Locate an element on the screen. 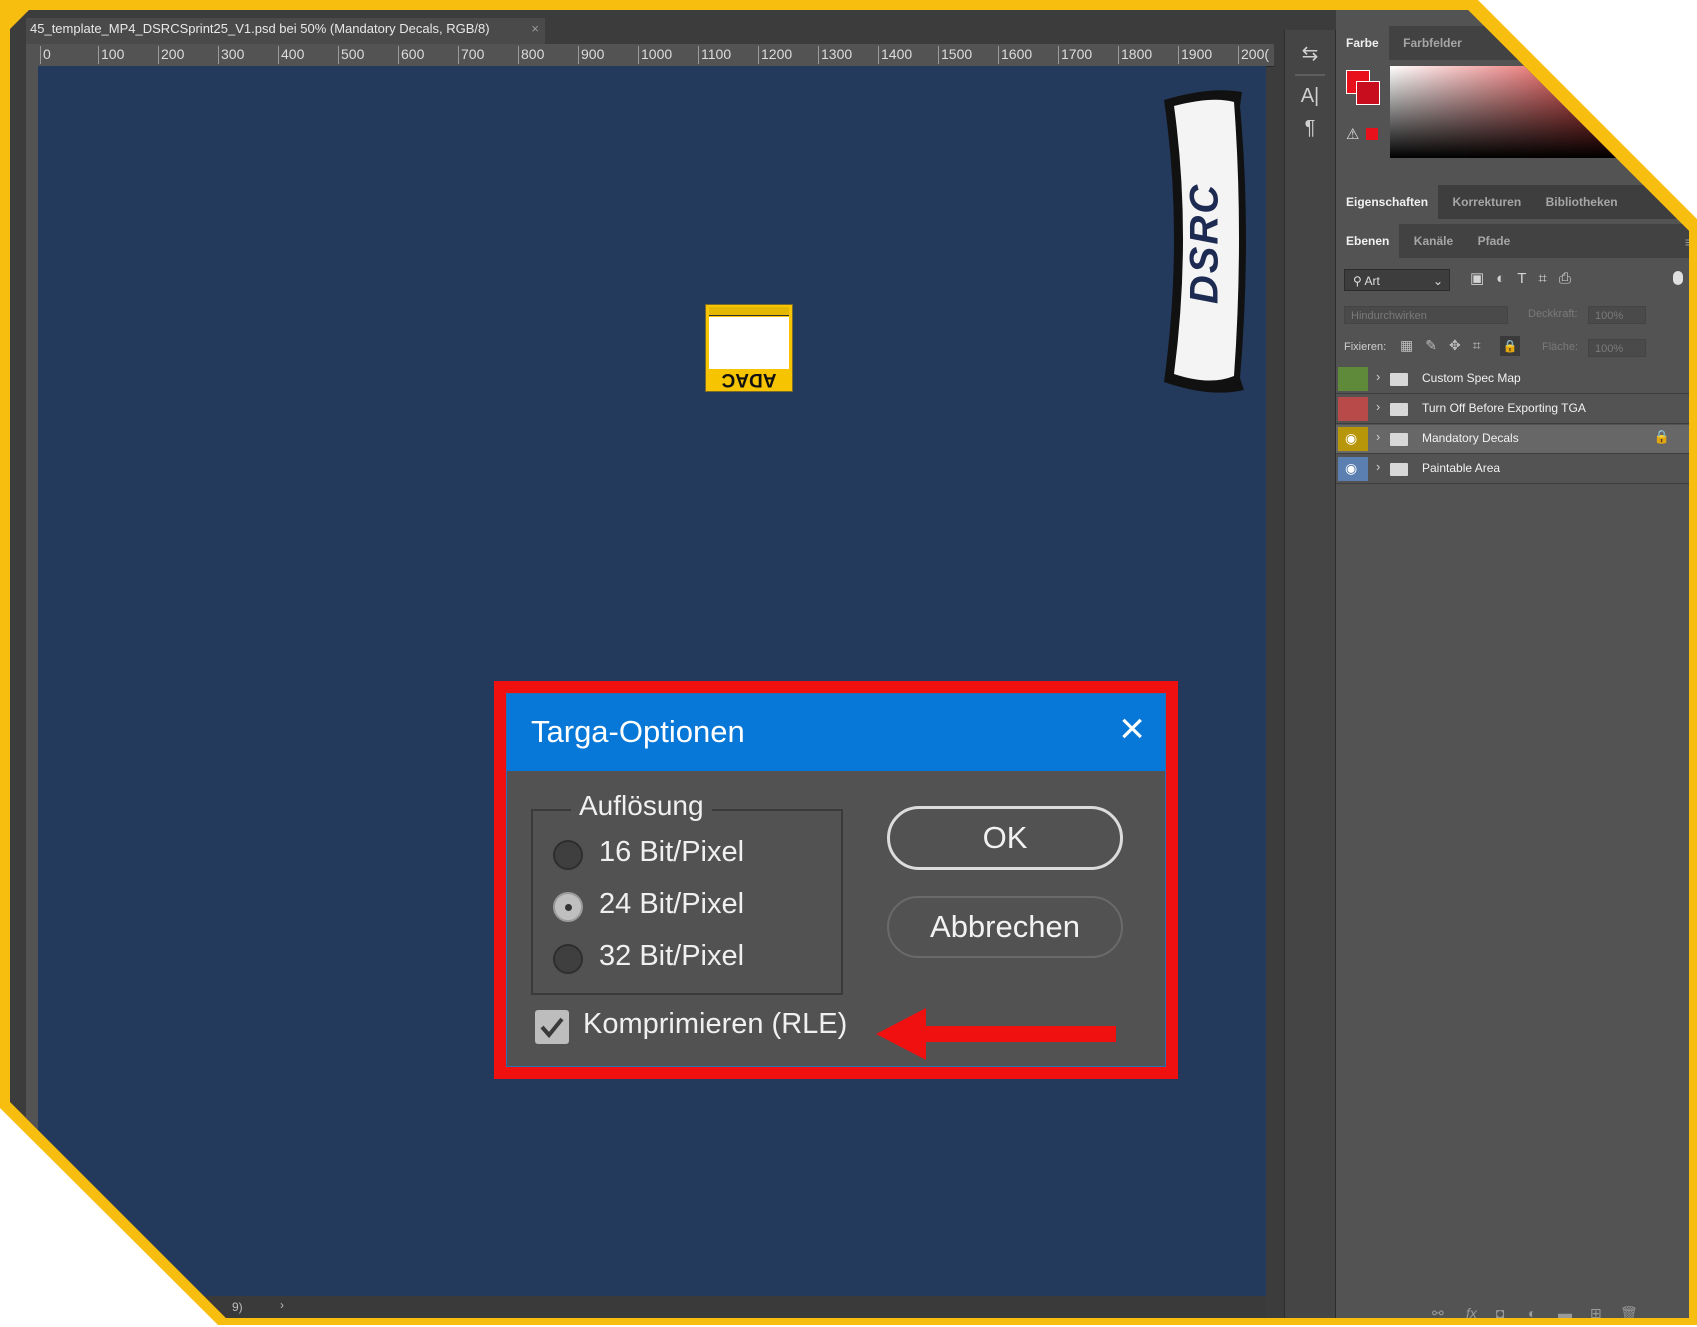 The width and height of the screenshot is (1697, 1327). close-tab-icon: × is located at coordinates (535, 29).